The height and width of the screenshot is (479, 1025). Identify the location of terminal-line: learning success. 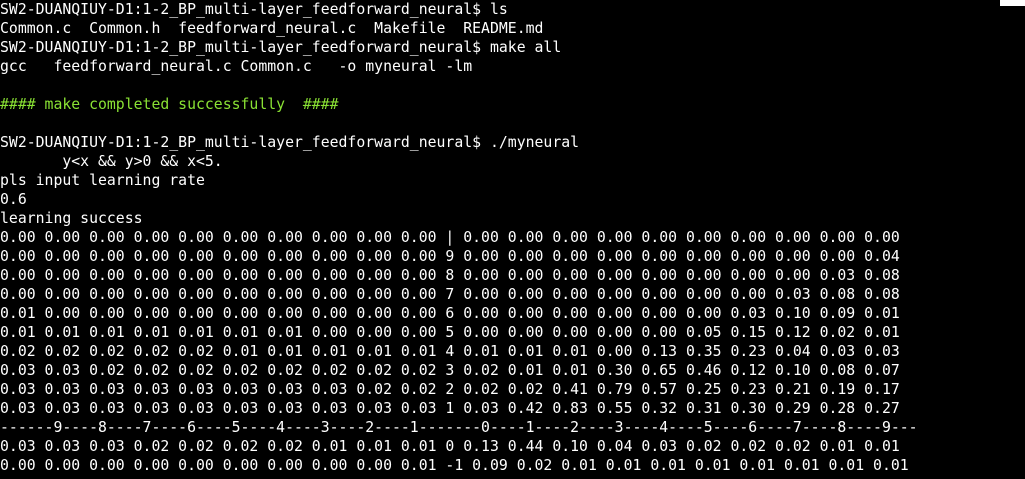
(71, 218).